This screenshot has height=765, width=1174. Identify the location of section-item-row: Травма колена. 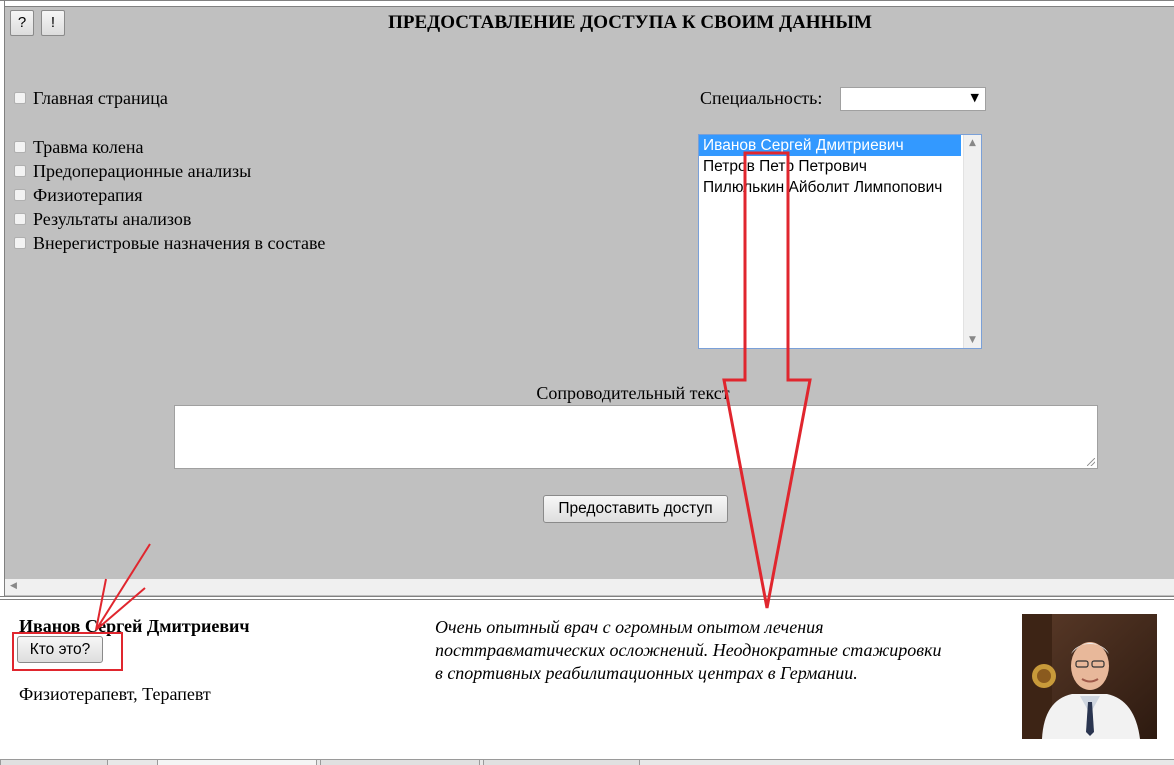
(78, 147).